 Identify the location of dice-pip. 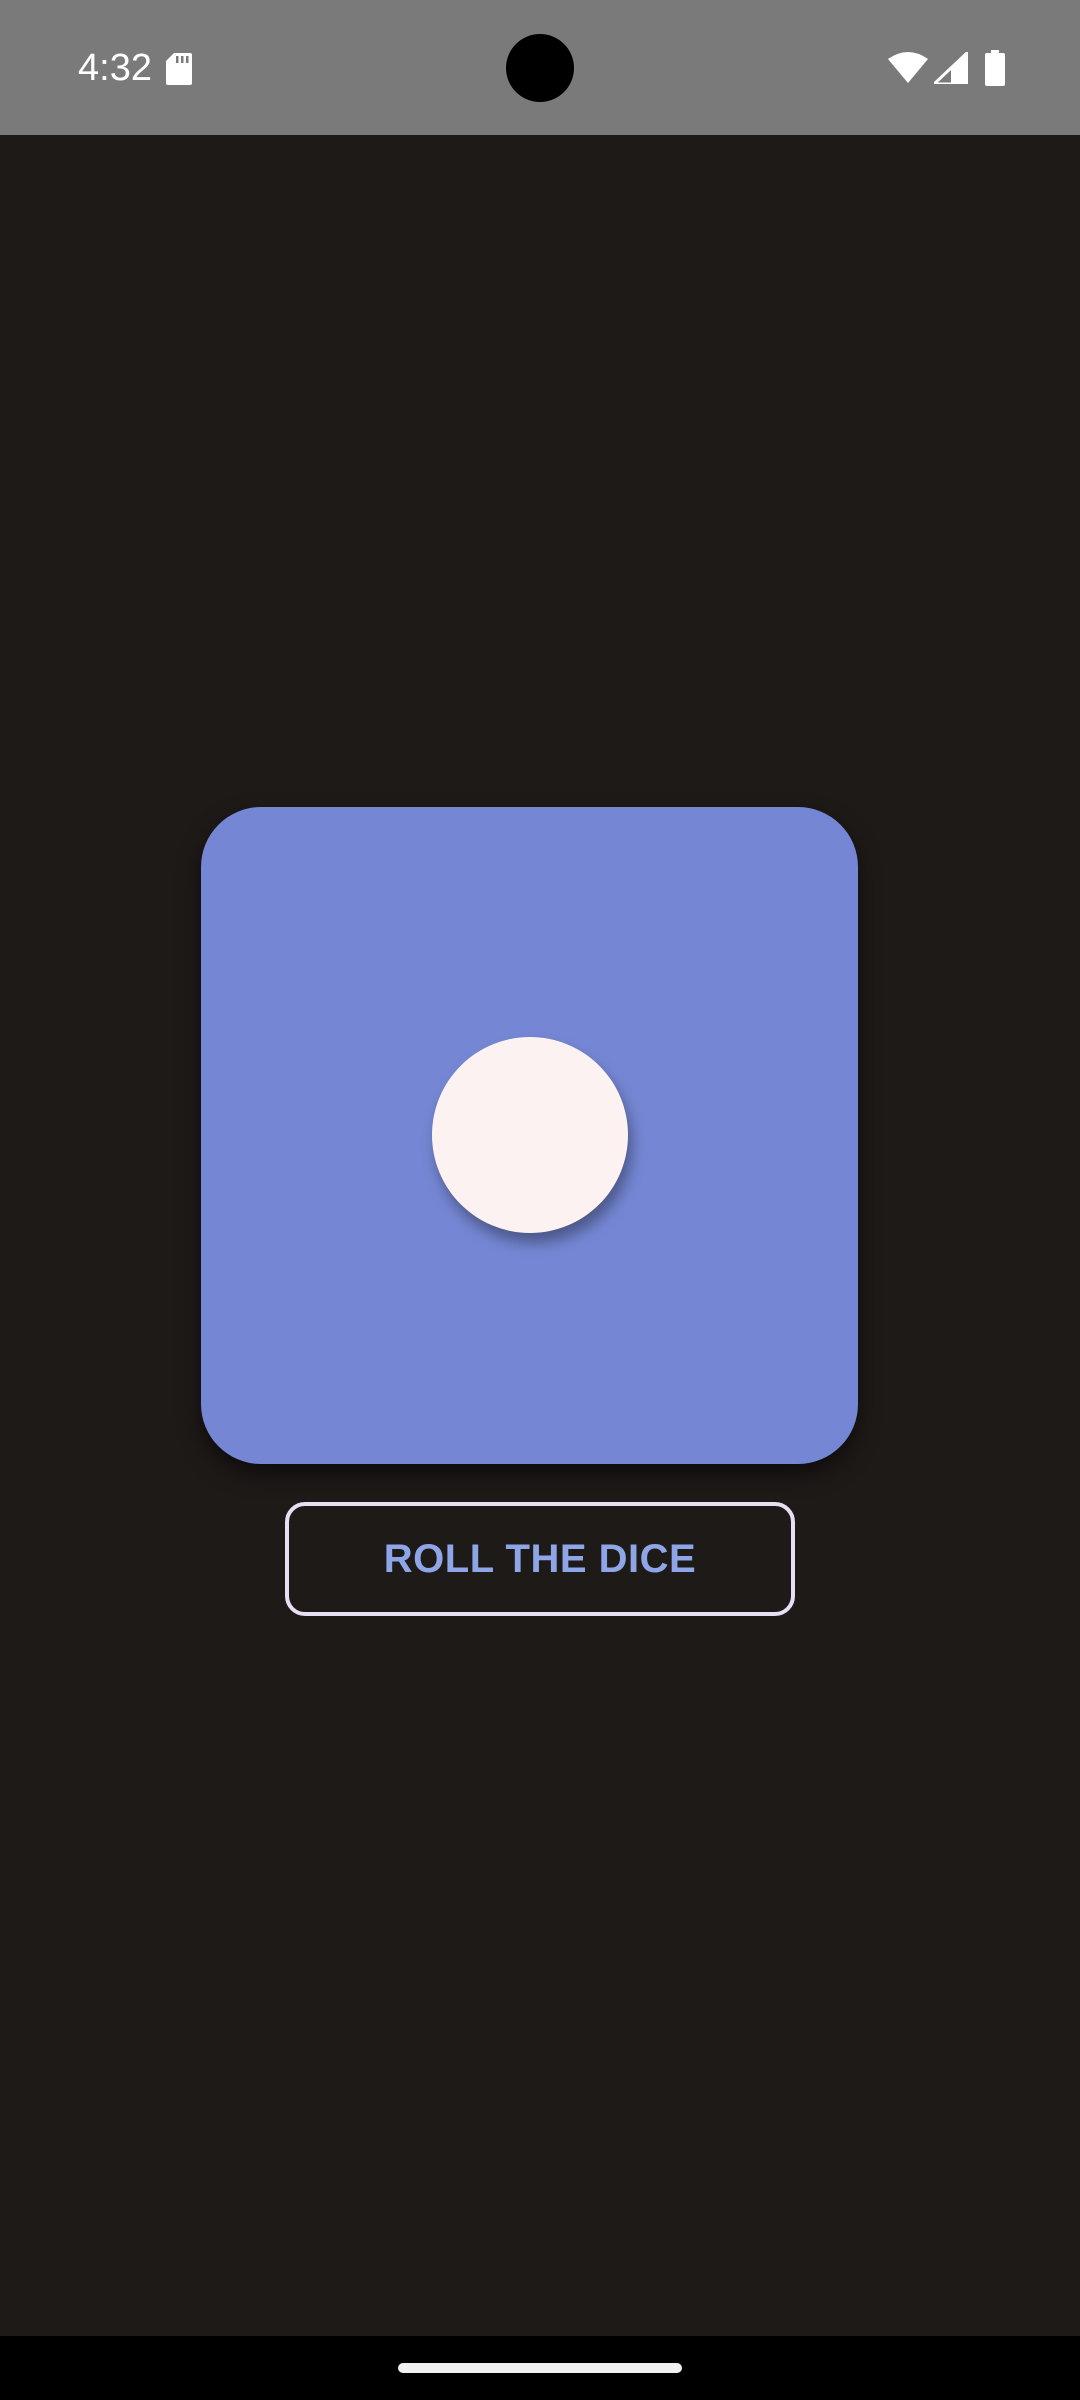
(530, 1135).